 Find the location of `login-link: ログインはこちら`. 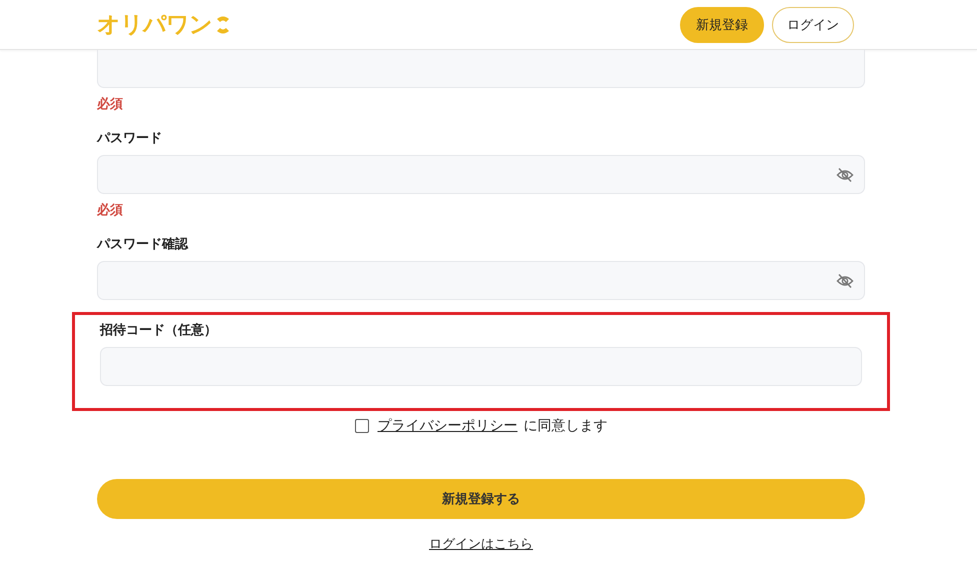

login-link: ログインはこちら is located at coordinates (481, 544).